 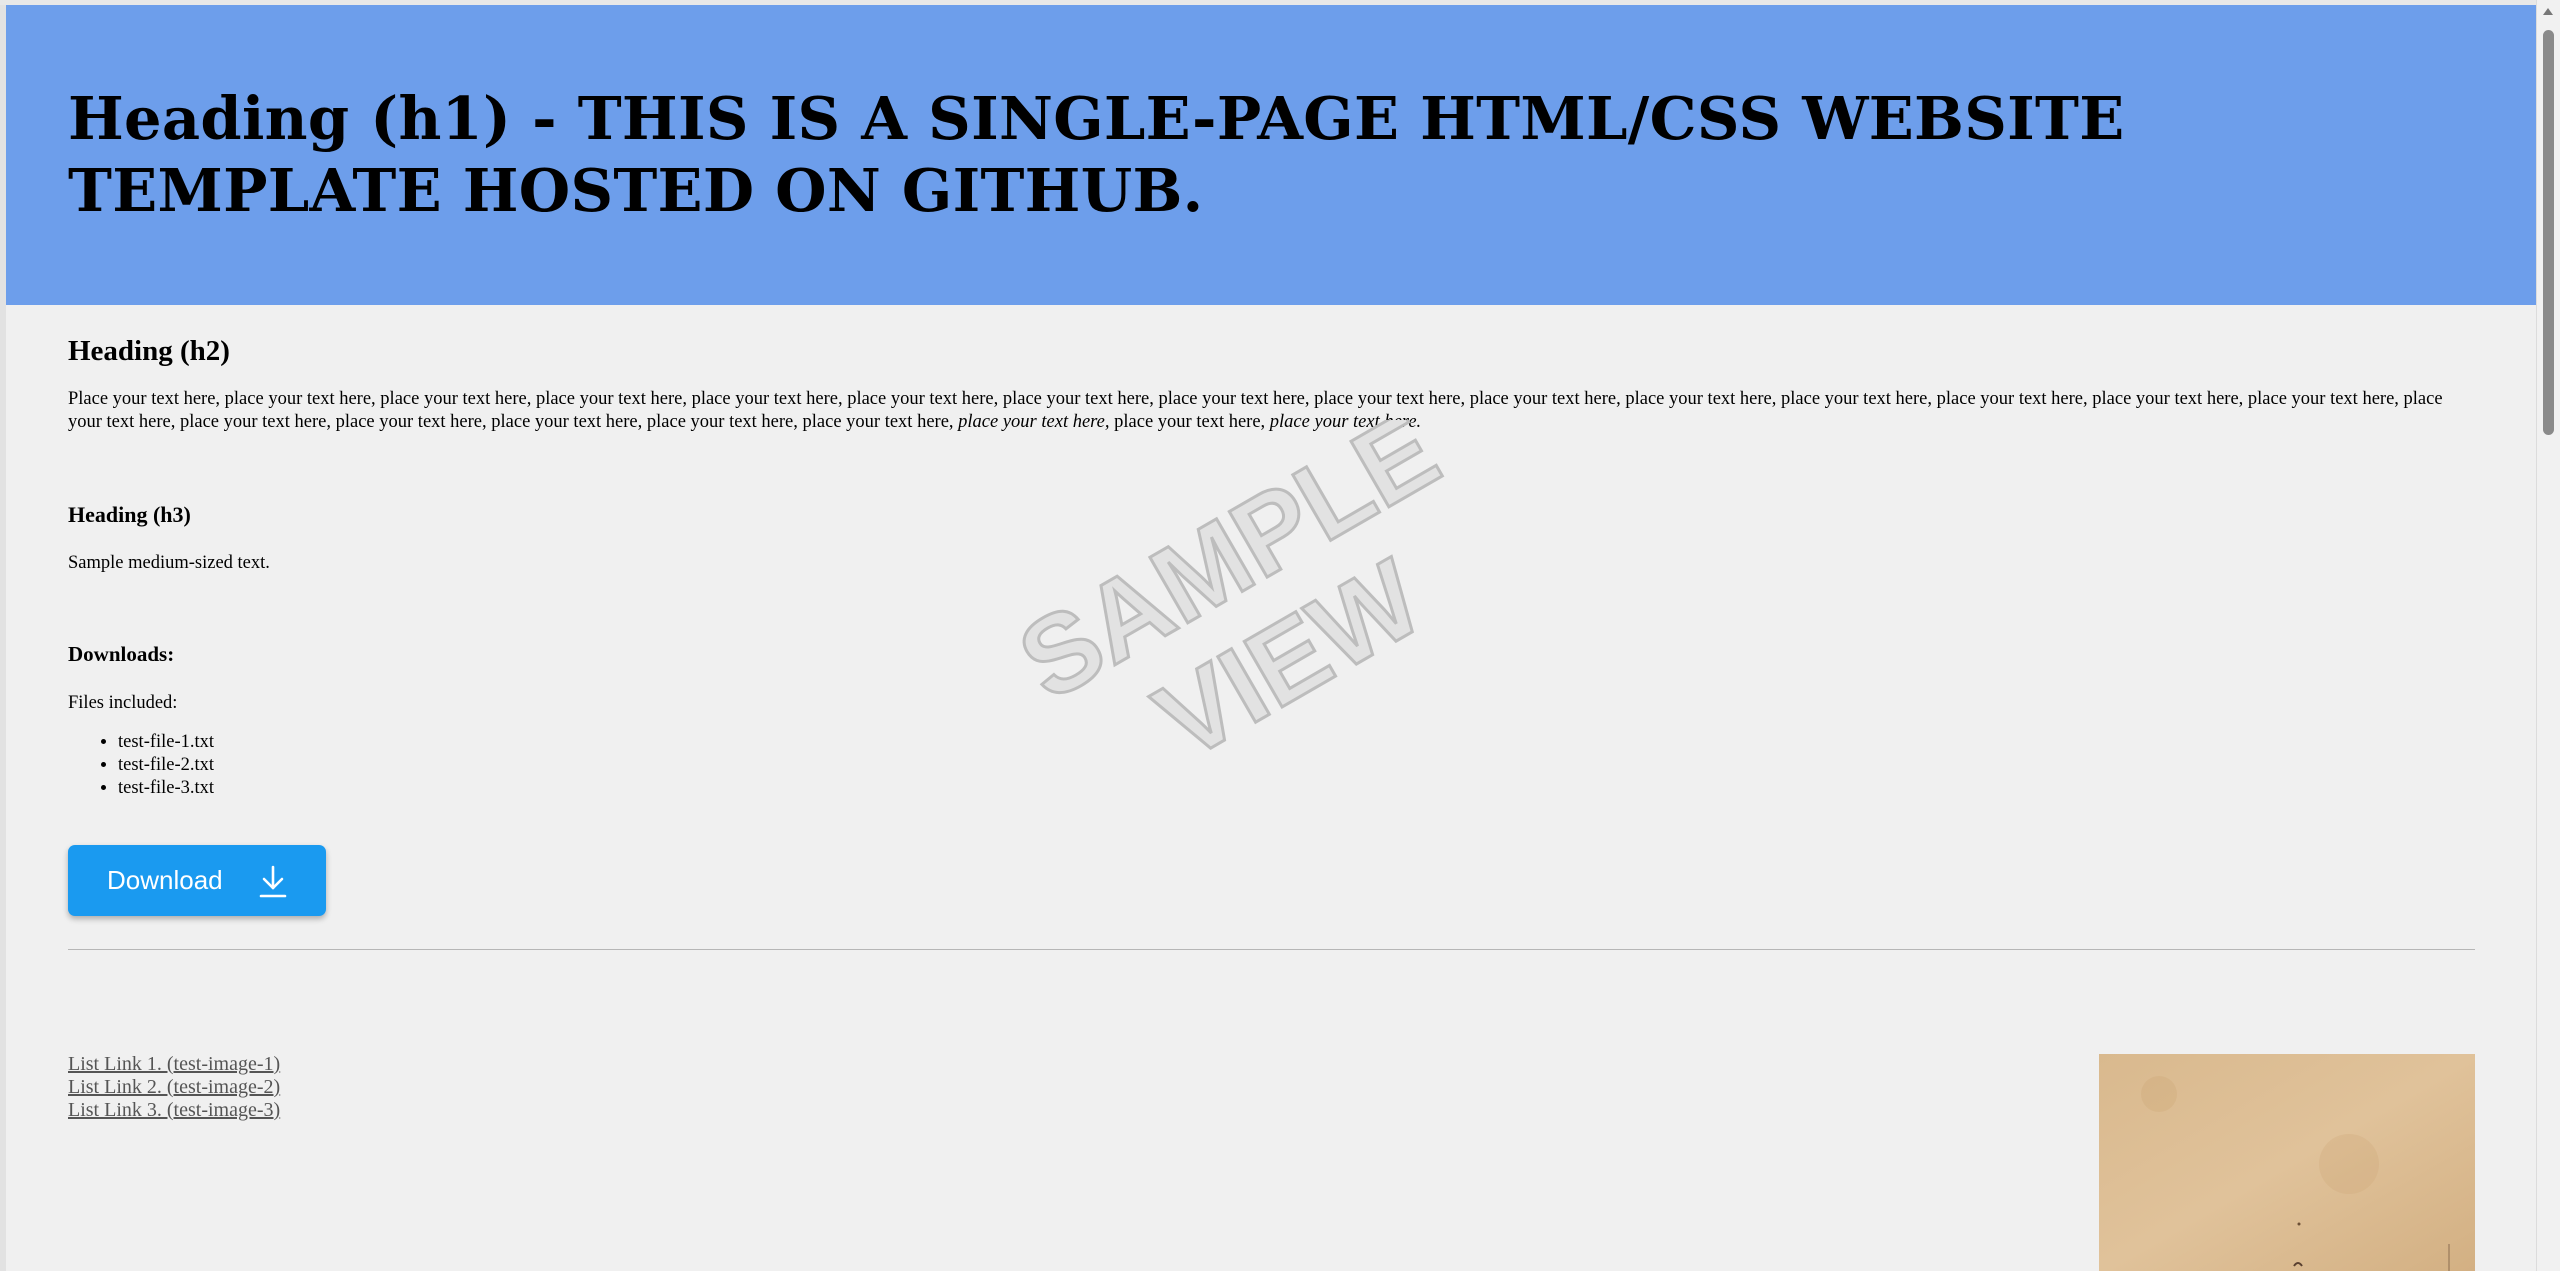 What do you see at coordinates (129, 514) in the screenshot?
I see `section-heading-h3: Heading (h3)` at bounding box center [129, 514].